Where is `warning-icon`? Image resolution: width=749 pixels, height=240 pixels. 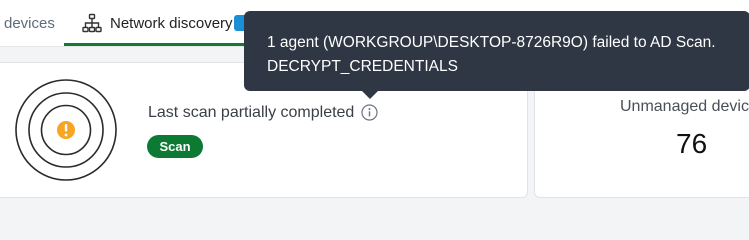 warning-icon is located at coordinates (66, 130).